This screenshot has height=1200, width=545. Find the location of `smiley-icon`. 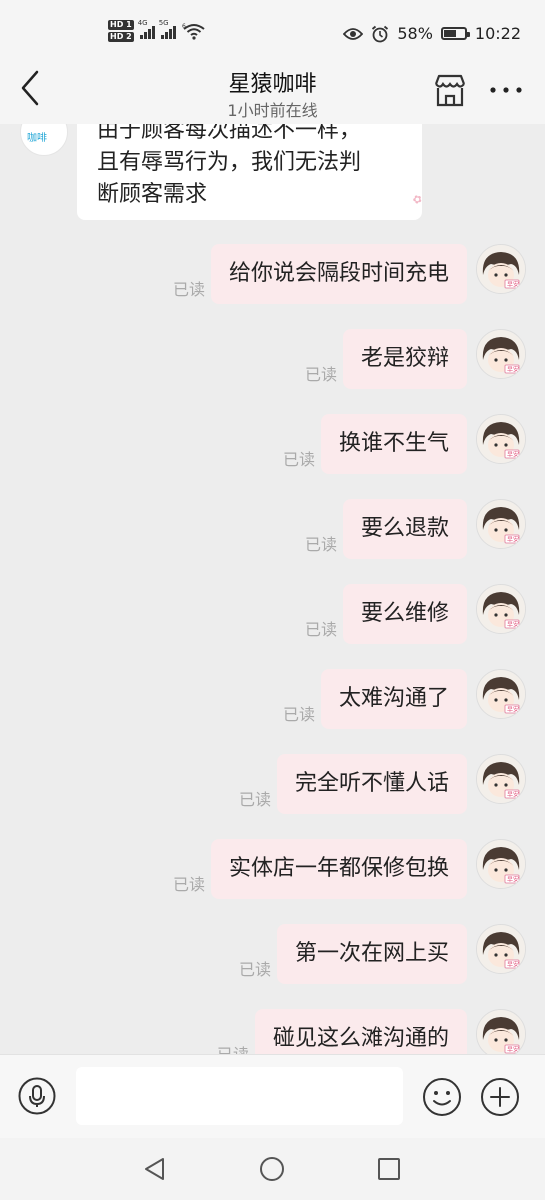

smiley-icon is located at coordinates (442, 1097).